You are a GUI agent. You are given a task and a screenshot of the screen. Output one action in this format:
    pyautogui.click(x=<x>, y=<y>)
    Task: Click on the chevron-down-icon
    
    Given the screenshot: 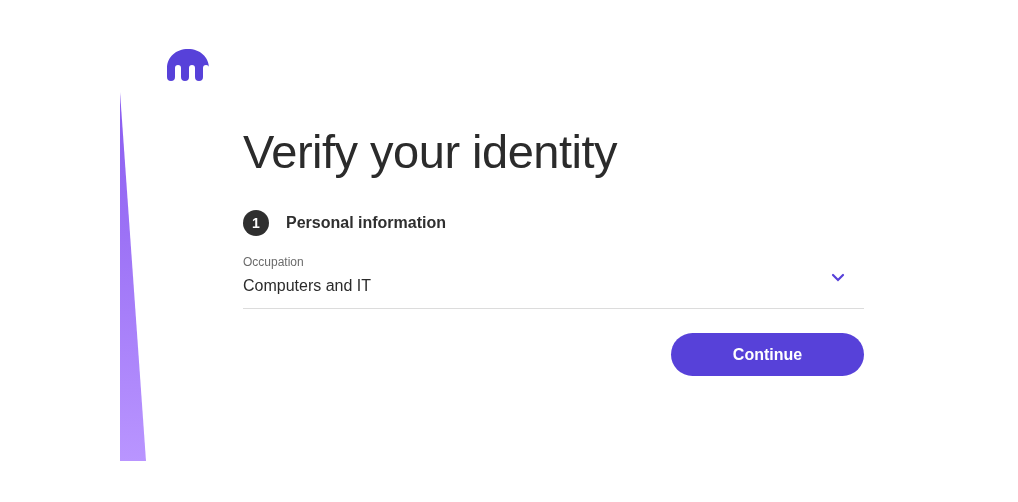 What is the action you would take?
    pyautogui.click(x=838, y=277)
    